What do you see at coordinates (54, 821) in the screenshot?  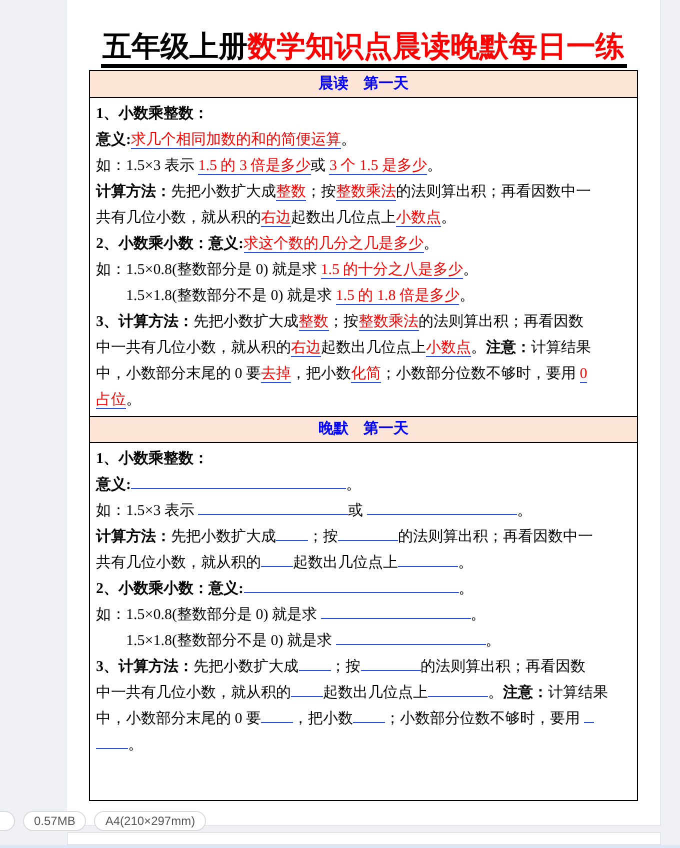 I see `info-chip: 0.57MB` at bounding box center [54, 821].